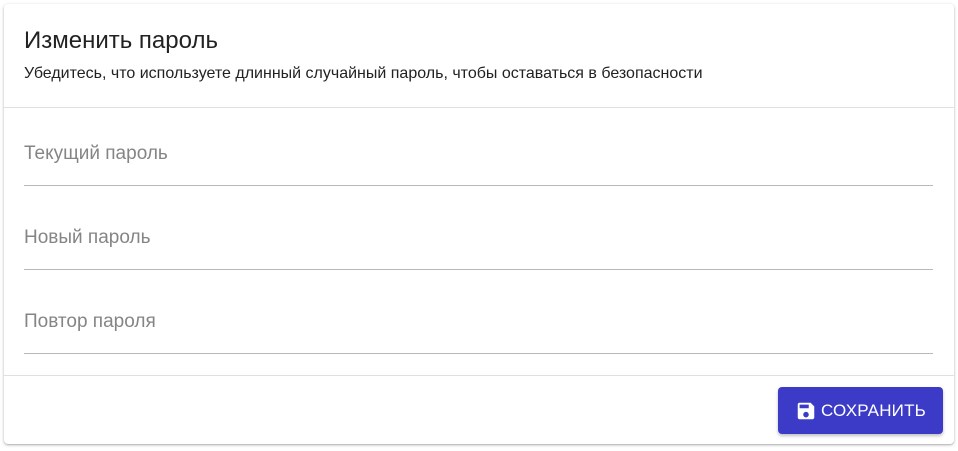 This screenshot has width=958, height=451. I want to click on new-password-input, so click(478, 241).